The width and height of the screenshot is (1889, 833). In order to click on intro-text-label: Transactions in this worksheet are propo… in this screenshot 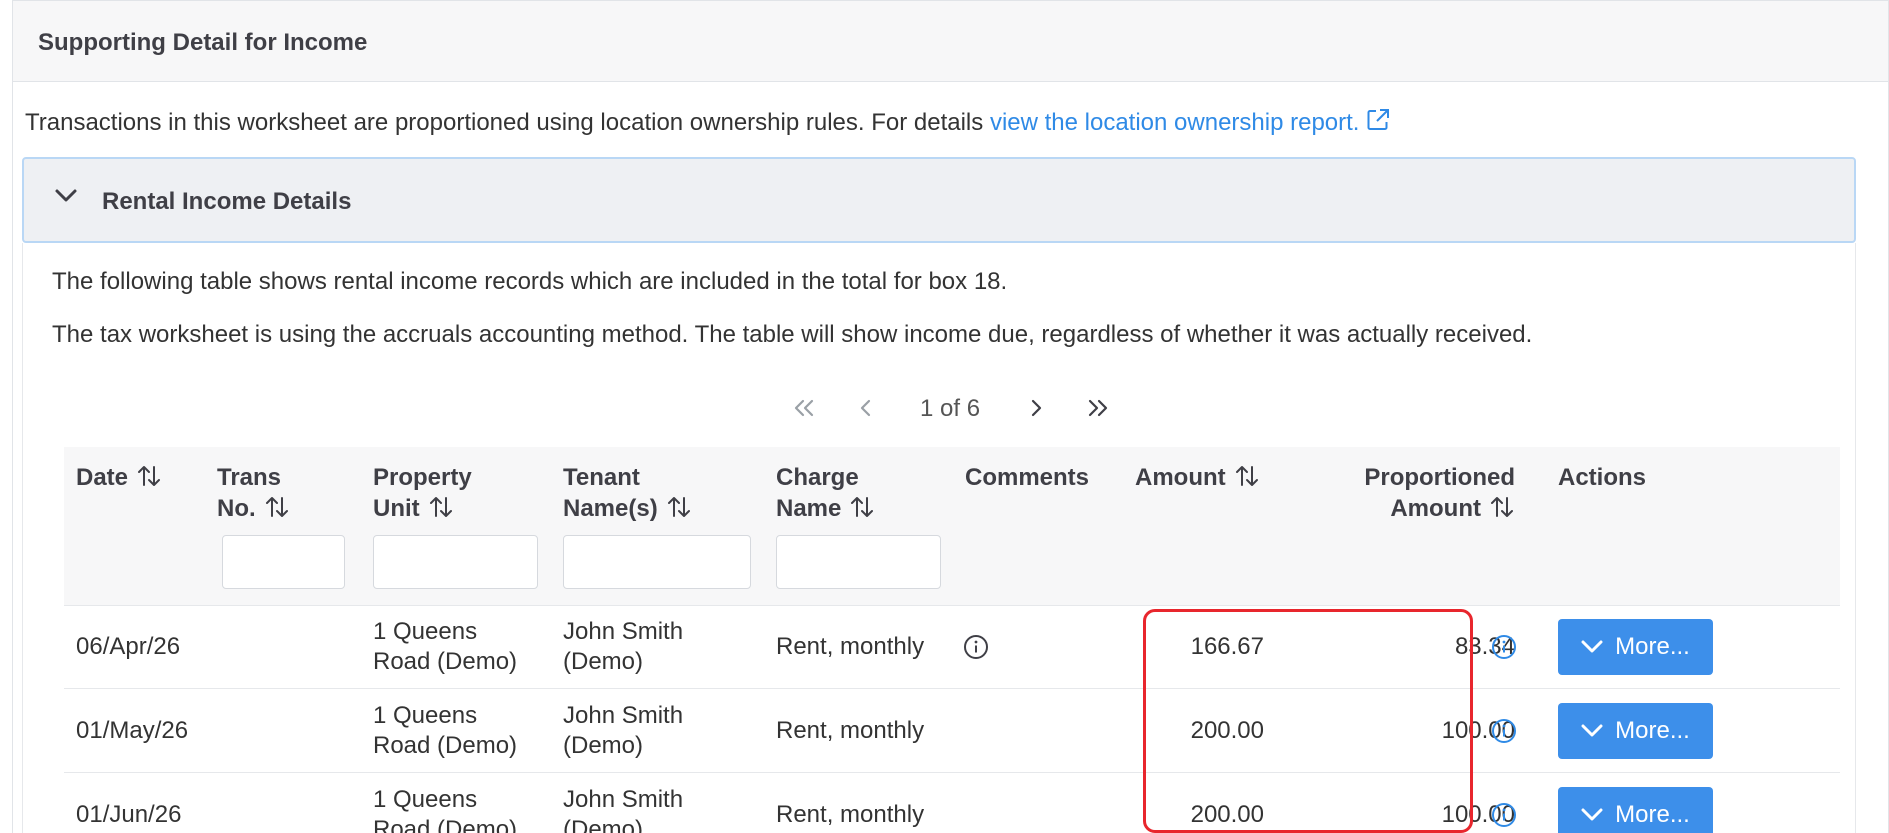, I will do `click(507, 122)`.